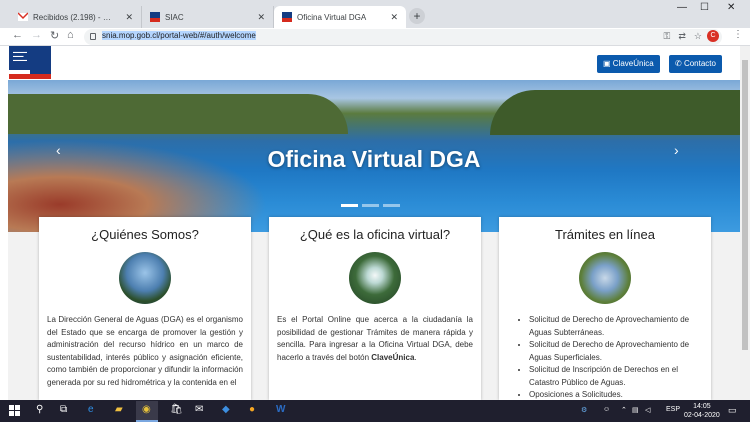 The height and width of the screenshot is (422, 750). I want to click on dropbox-icon: ◆, so click(226, 409).